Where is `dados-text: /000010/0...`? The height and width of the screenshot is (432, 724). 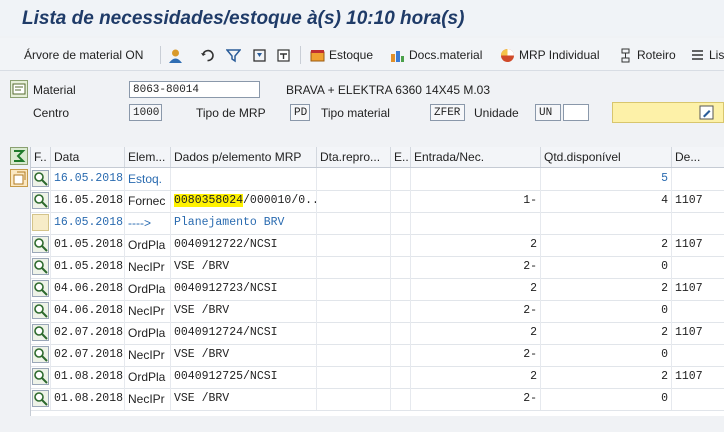 dados-text: /000010/0... is located at coordinates (279, 200).